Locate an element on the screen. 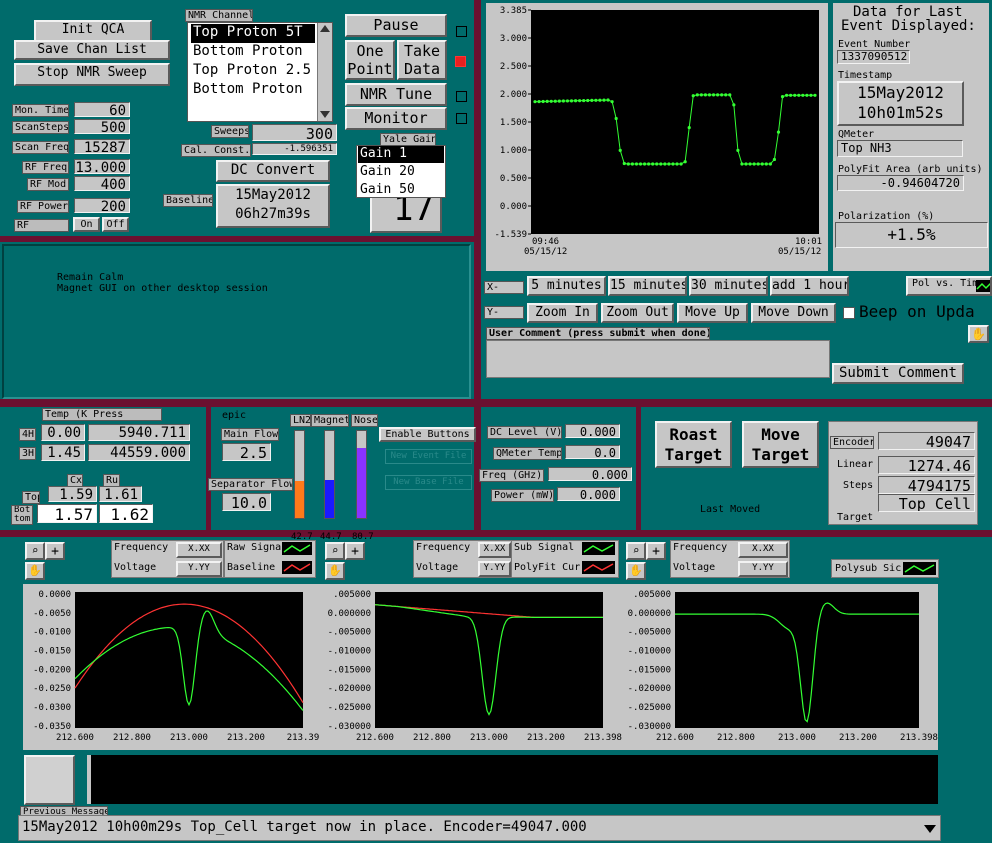 This screenshot has height=843, width=992. y-tick-label: 2.500 is located at coordinates (513, 67).